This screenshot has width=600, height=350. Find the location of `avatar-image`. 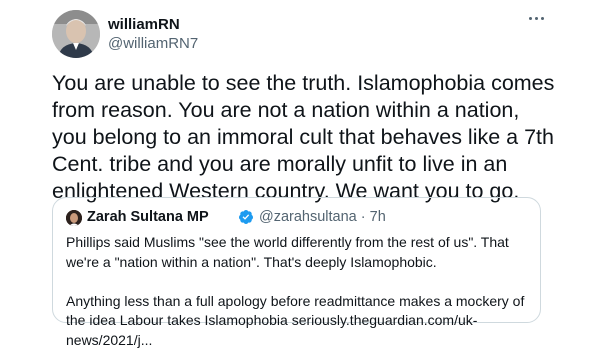

avatar-image is located at coordinates (76, 34).